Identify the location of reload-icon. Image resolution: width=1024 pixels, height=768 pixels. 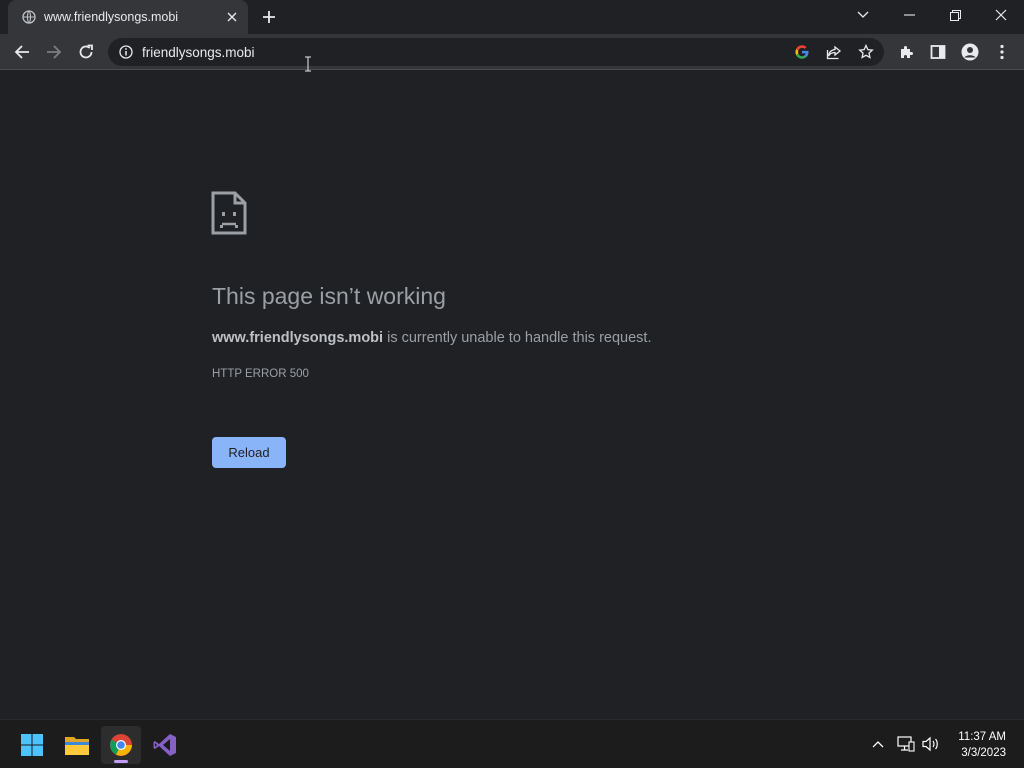
(86, 52).